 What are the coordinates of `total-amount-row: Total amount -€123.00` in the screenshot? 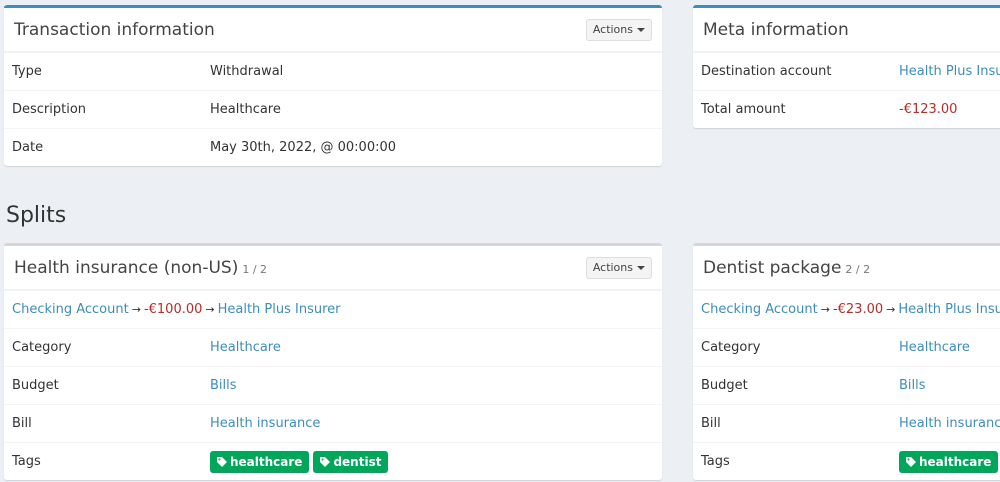 It's located at (846, 109).